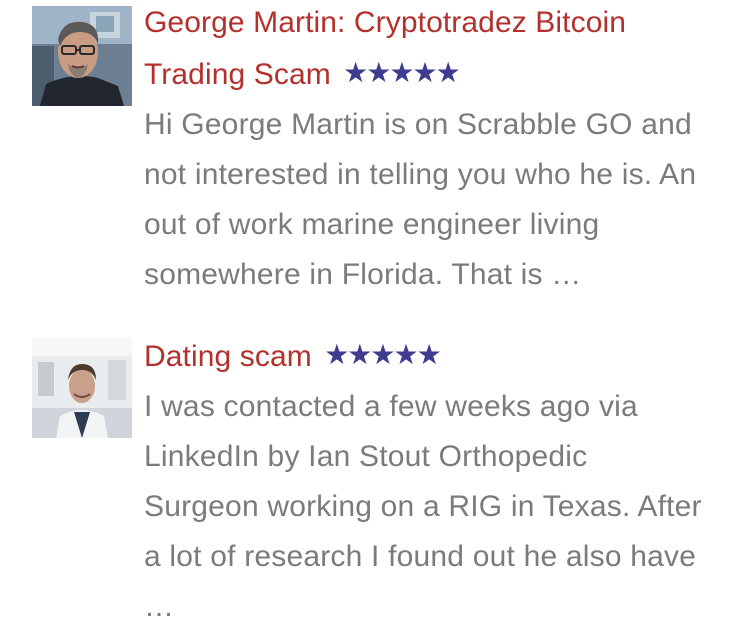 This screenshot has width=744, height=632. Describe the element at coordinates (228, 356) in the screenshot. I see `review-title-link: Dating scam` at that location.